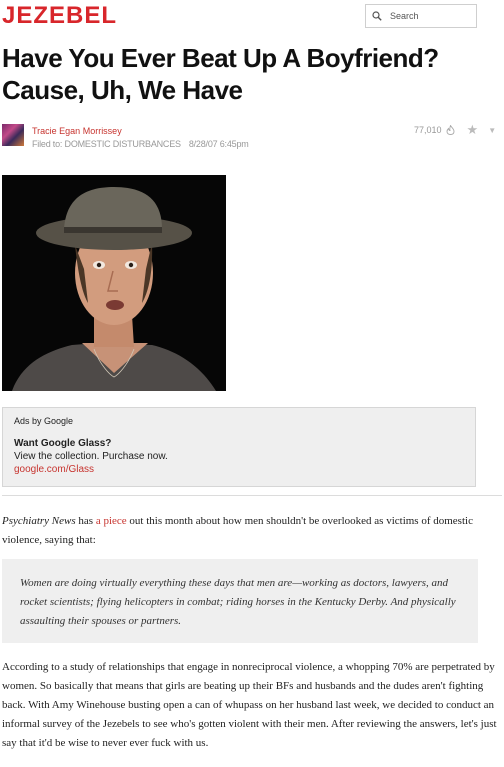  Describe the element at coordinates (428, 130) in the screenshot. I see `view-count: 77,010` at that location.